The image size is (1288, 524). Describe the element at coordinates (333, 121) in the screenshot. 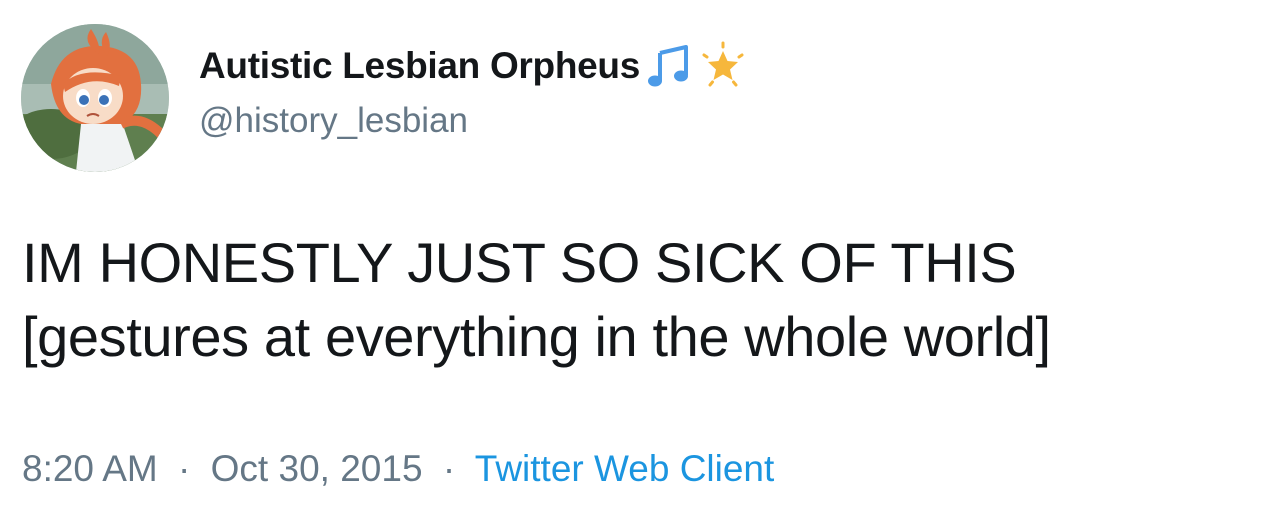

I see `user-handle: @history_lesbian` at that location.